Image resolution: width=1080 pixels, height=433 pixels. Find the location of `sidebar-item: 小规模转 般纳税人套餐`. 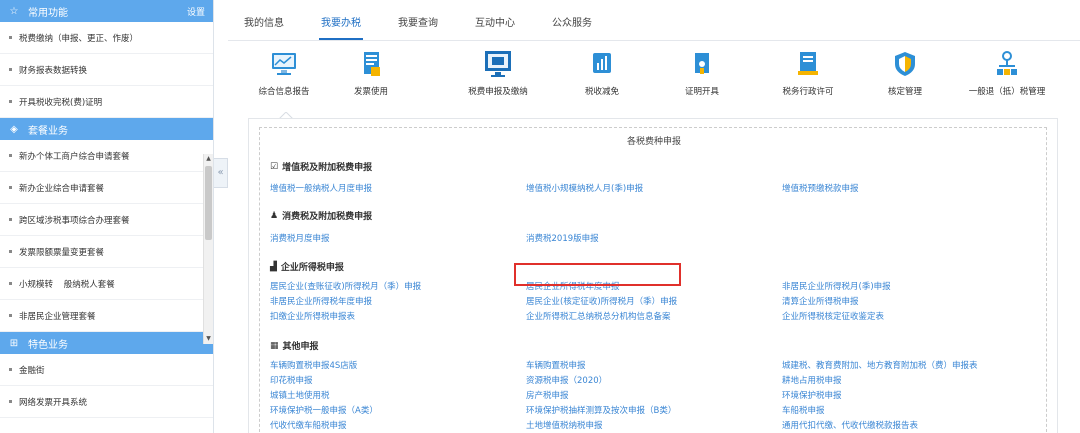

sidebar-item: 小规模转 般纳税人套餐 is located at coordinates (106, 284).